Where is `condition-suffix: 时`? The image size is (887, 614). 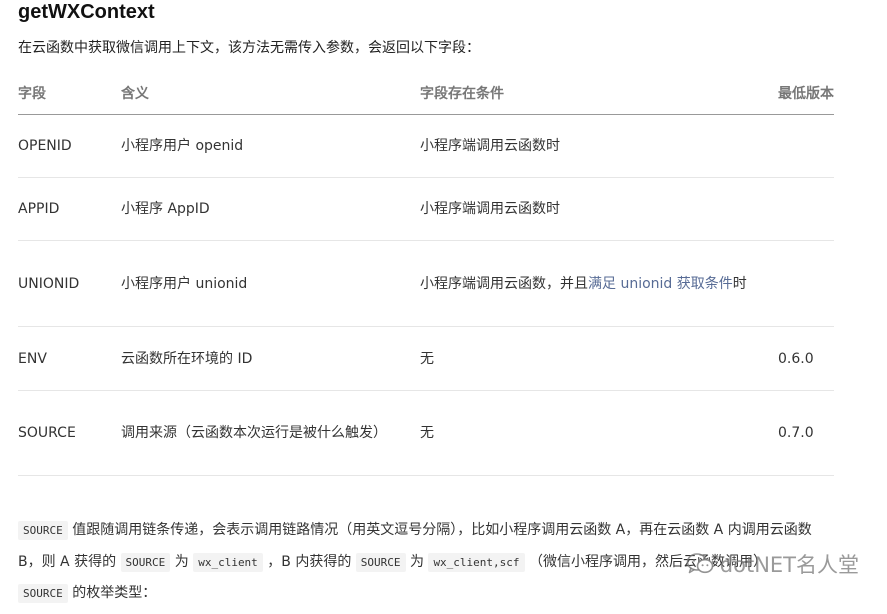
condition-suffix: 时 is located at coordinates (739, 283).